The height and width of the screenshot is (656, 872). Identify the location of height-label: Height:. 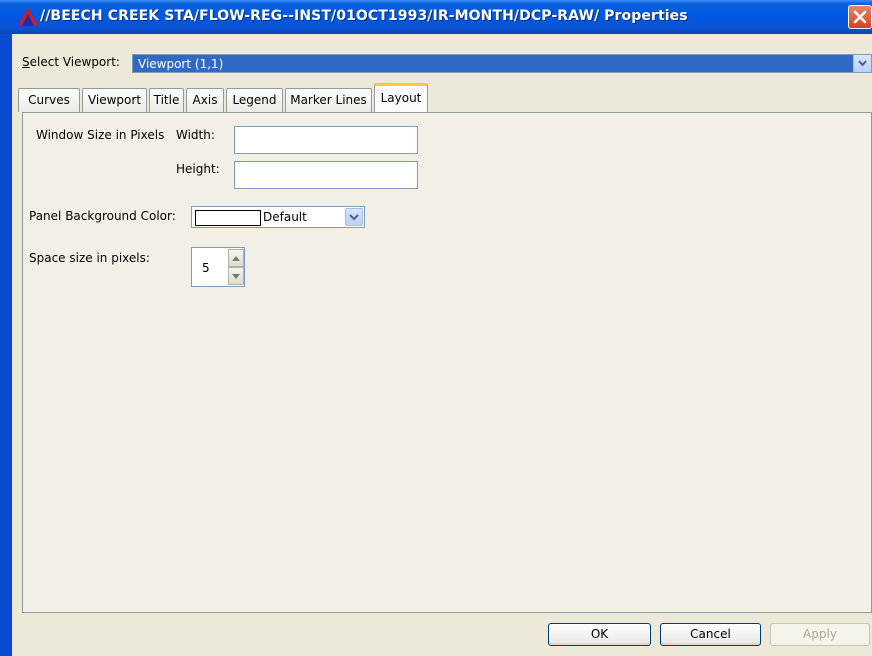
(198, 169).